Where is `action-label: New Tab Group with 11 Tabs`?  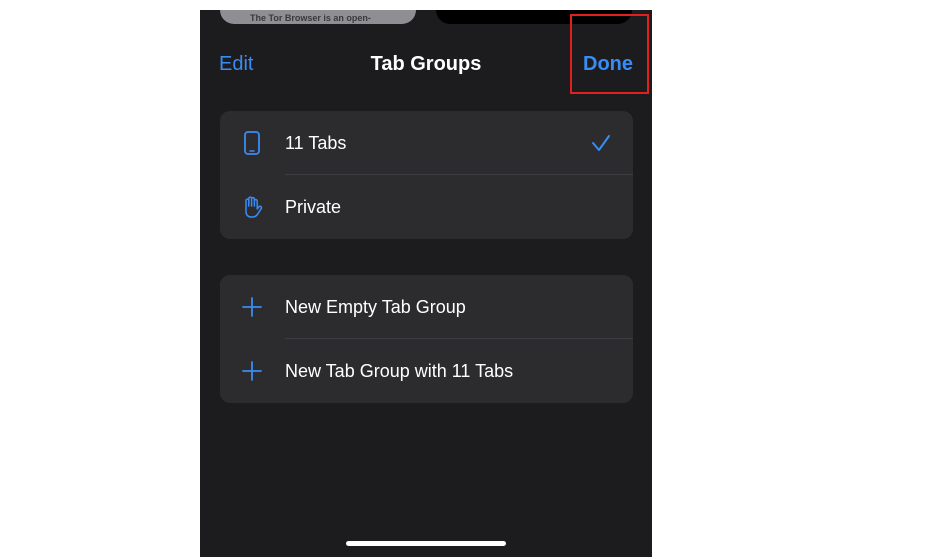 action-label: New Tab Group with 11 Tabs is located at coordinates (399, 370).